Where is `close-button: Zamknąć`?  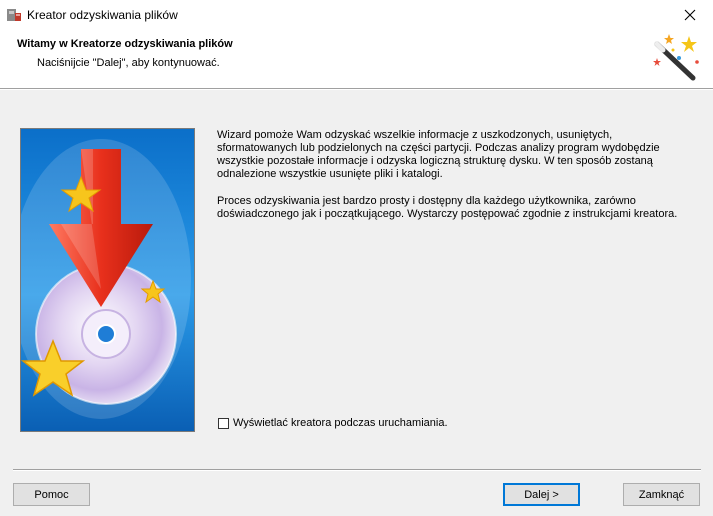
close-button: Zamknąć is located at coordinates (661, 494).